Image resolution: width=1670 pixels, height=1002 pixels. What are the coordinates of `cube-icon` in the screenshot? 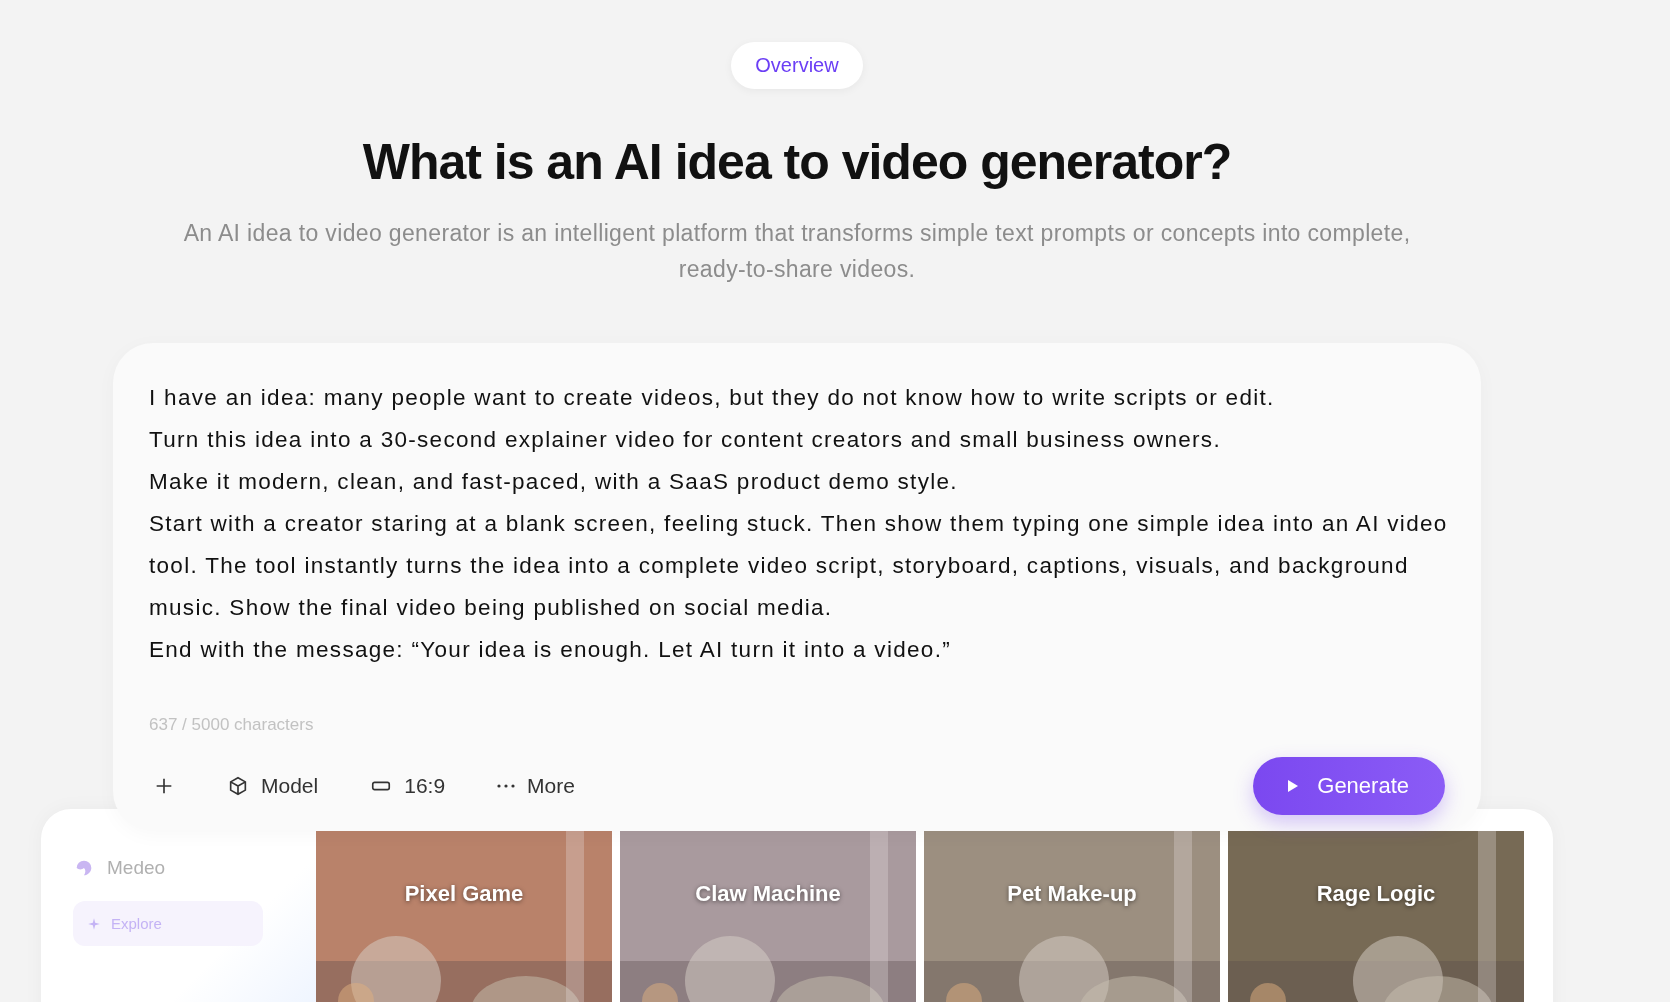 It's located at (238, 786).